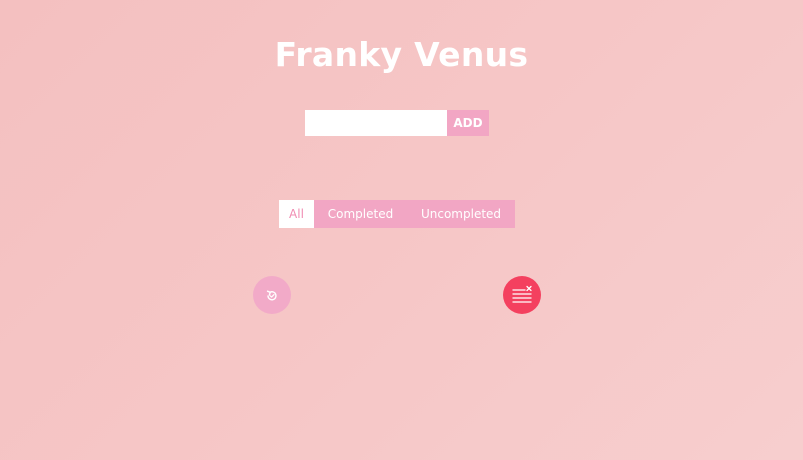  What do you see at coordinates (461, 214) in the screenshot?
I see `tab-uncompleted: Uncompleted` at bounding box center [461, 214].